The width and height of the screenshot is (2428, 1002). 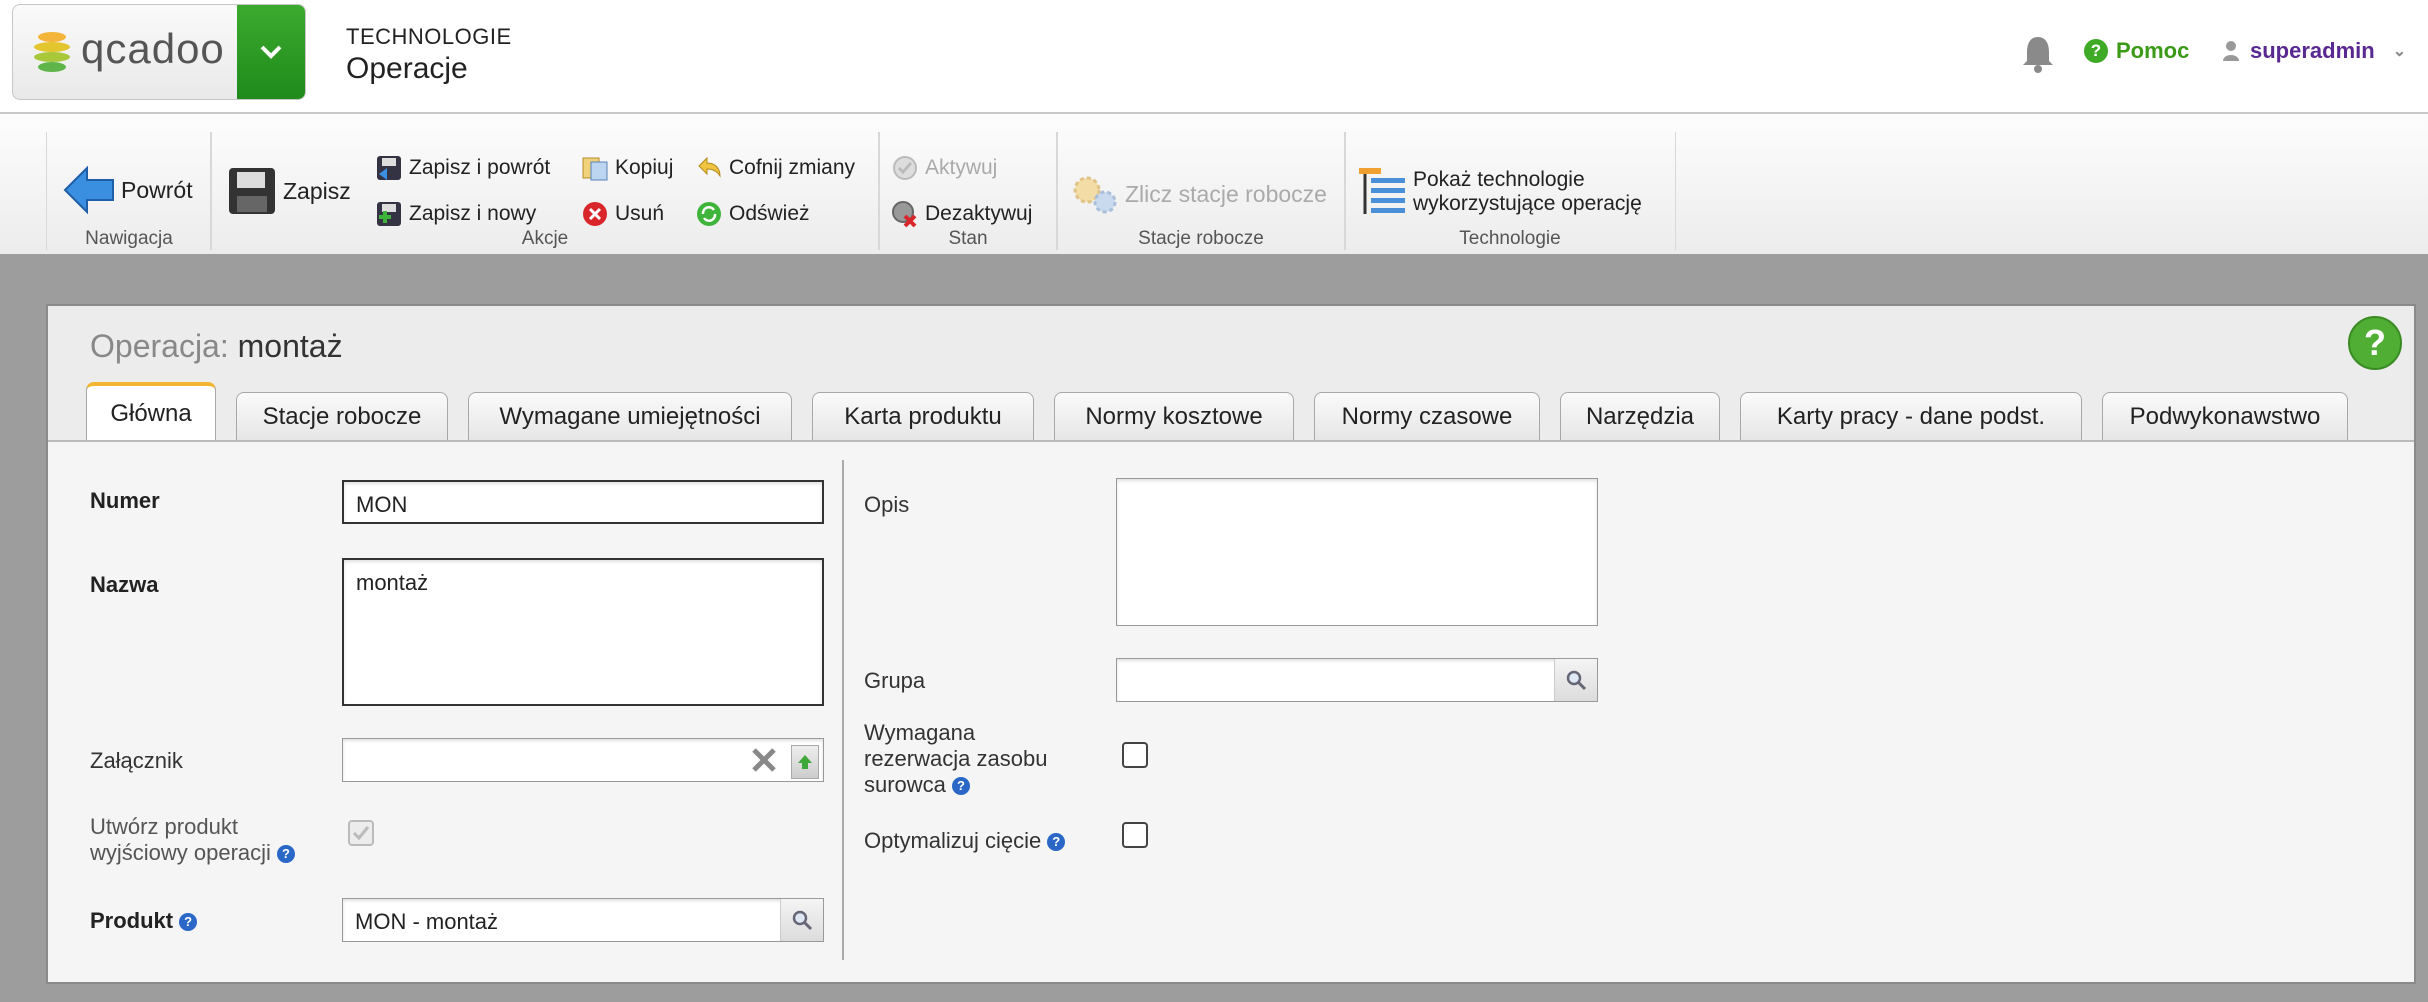 What do you see at coordinates (2153, 50) in the screenshot?
I see `help-label: Pomoc` at bounding box center [2153, 50].